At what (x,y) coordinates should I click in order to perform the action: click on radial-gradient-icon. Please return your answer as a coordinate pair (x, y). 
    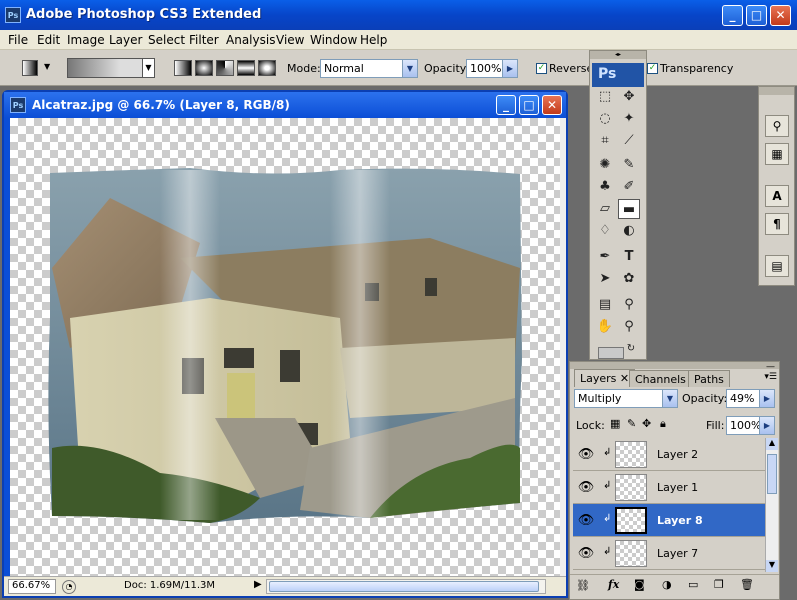
    Looking at the image, I should click on (204, 68).